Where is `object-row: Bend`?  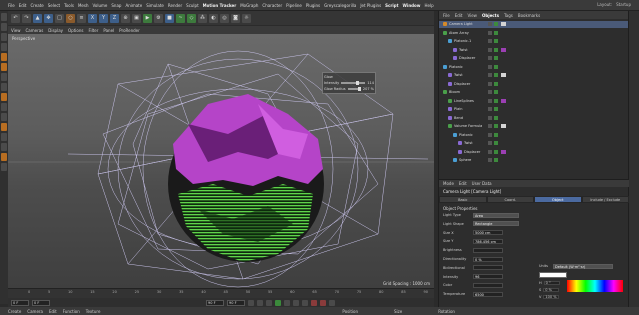 object-row: Bend is located at coordinates (534, 118).